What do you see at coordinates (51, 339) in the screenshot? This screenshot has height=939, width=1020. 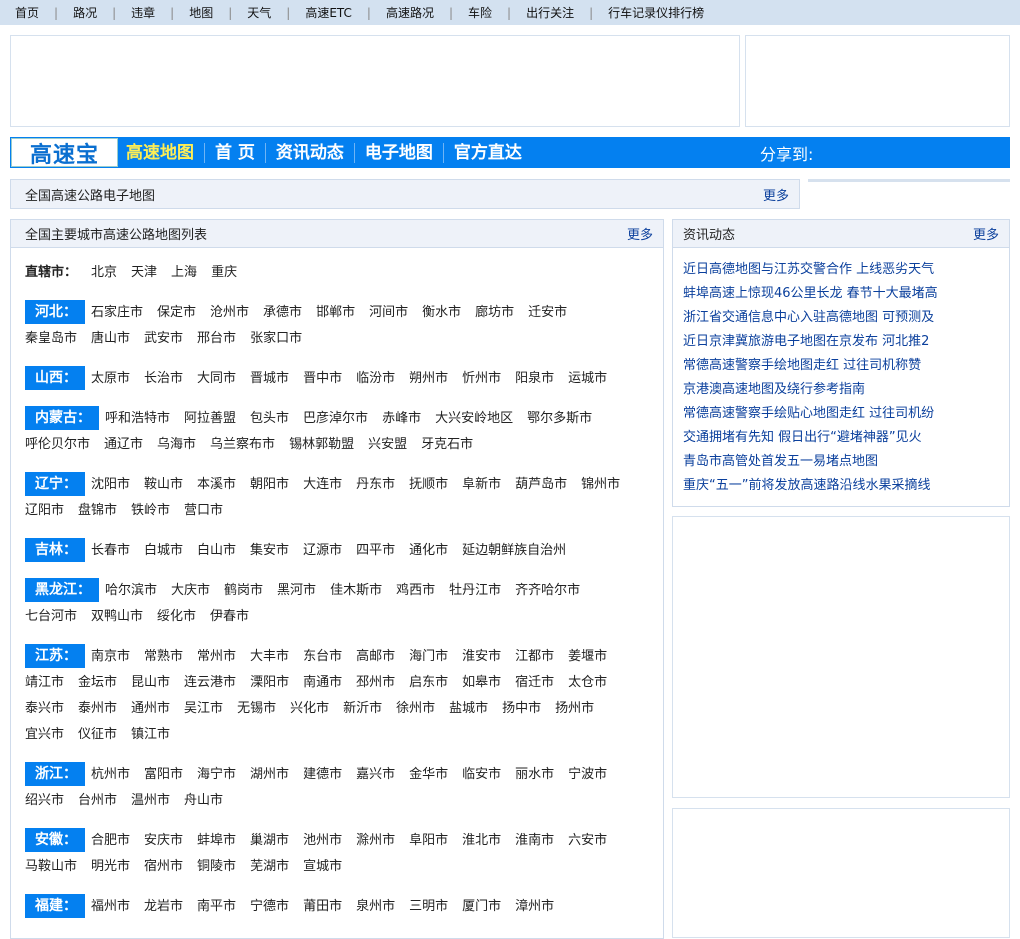 I see `city-link: 秦皇岛市` at bounding box center [51, 339].